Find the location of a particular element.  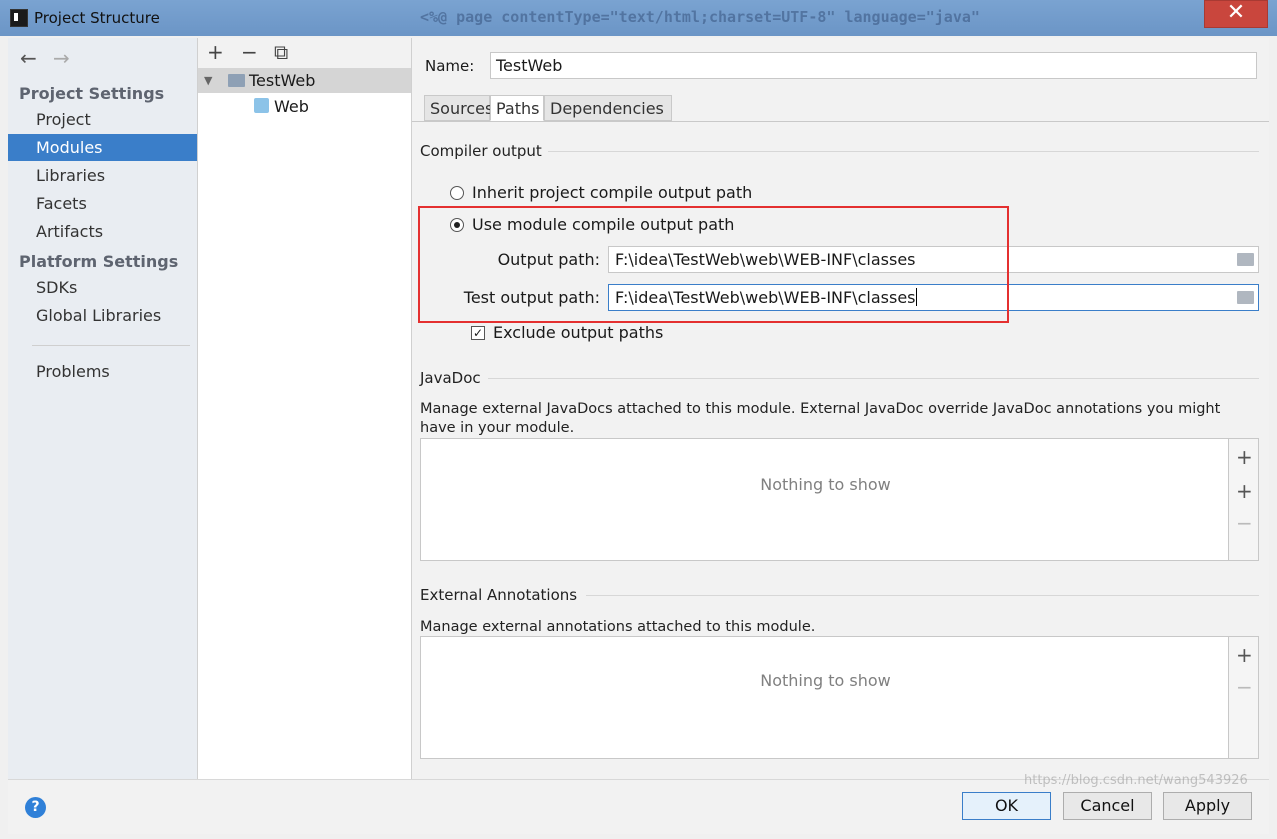

add-url-icon: + is located at coordinates (1244, 491).